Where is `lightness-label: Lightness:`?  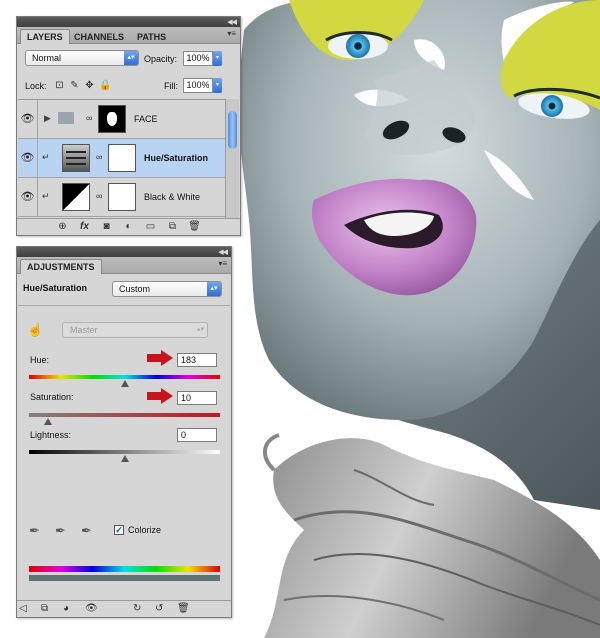 lightness-label: Lightness: is located at coordinates (51, 435).